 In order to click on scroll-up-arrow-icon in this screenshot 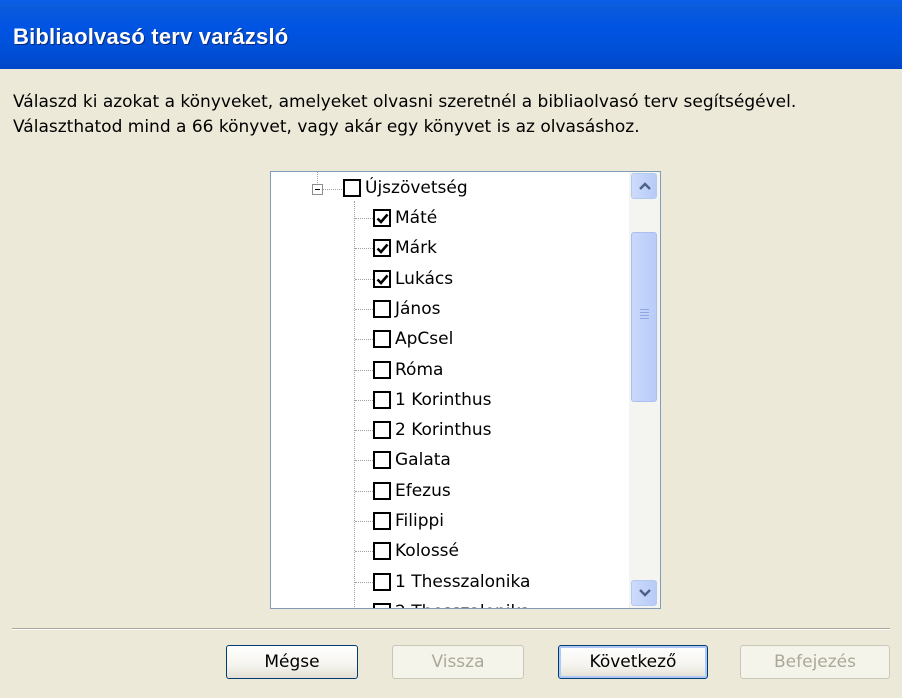, I will do `click(645, 186)`.